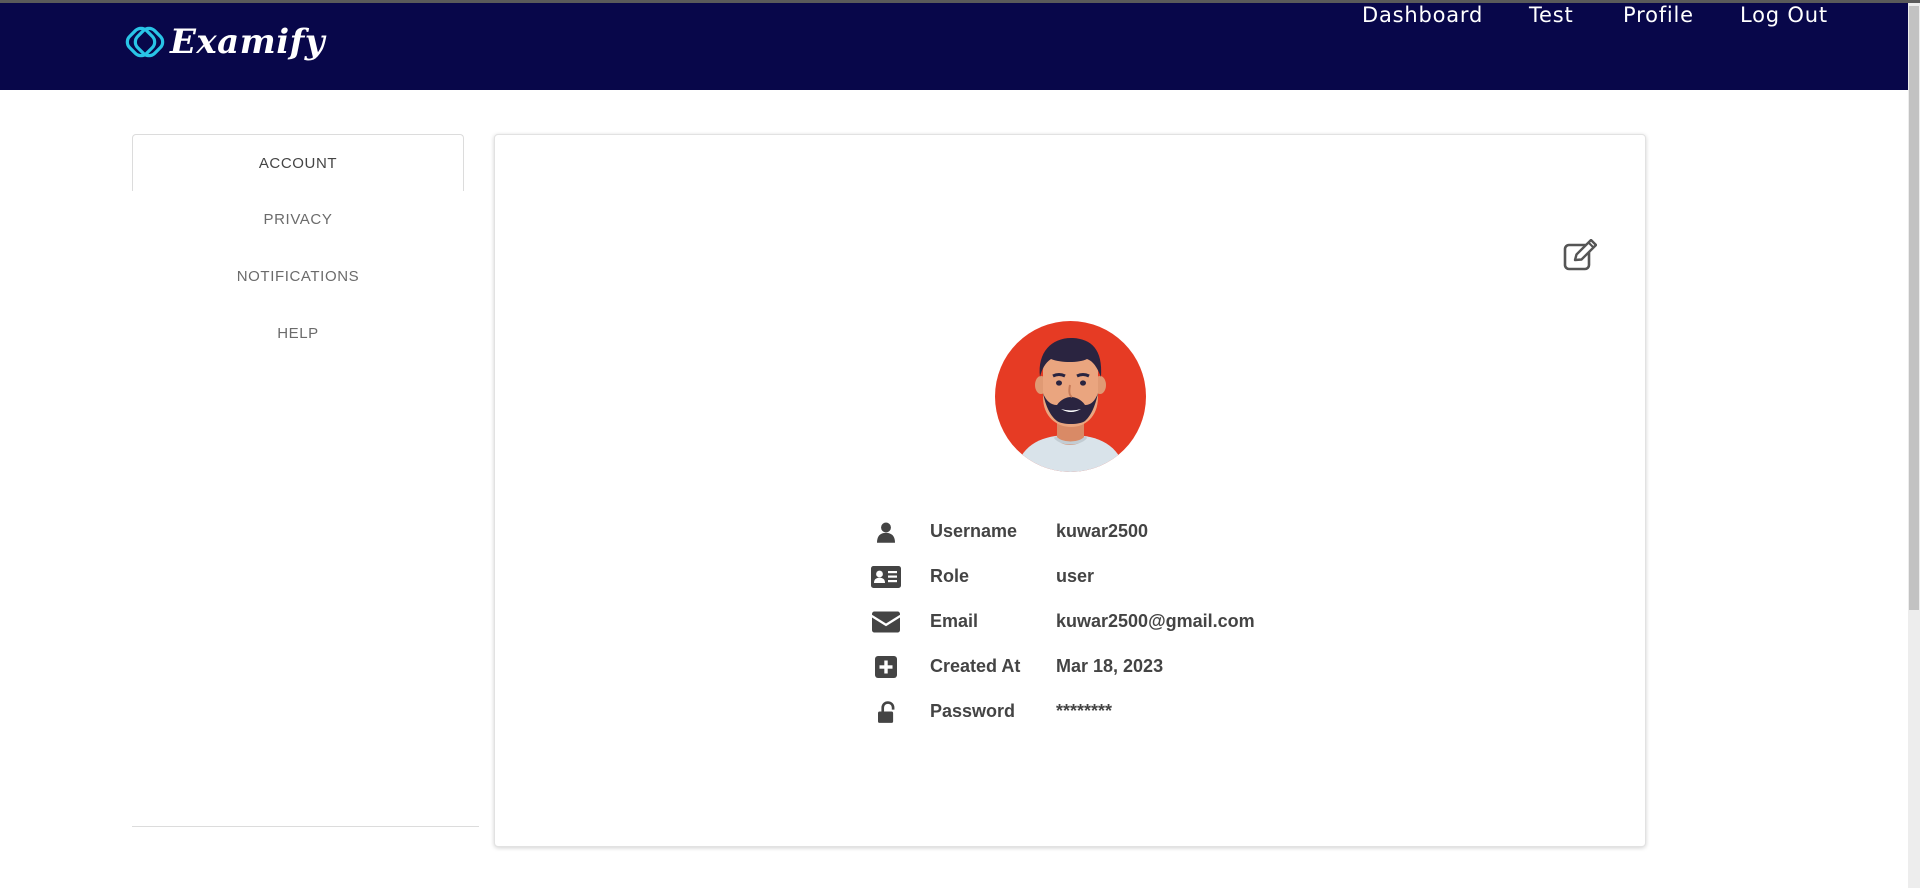  Describe the element at coordinates (306, 481) in the screenshot. I see `settings-sidebar: ACCOUNT PRIVACY NOTIFICATIONS HELP` at that location.